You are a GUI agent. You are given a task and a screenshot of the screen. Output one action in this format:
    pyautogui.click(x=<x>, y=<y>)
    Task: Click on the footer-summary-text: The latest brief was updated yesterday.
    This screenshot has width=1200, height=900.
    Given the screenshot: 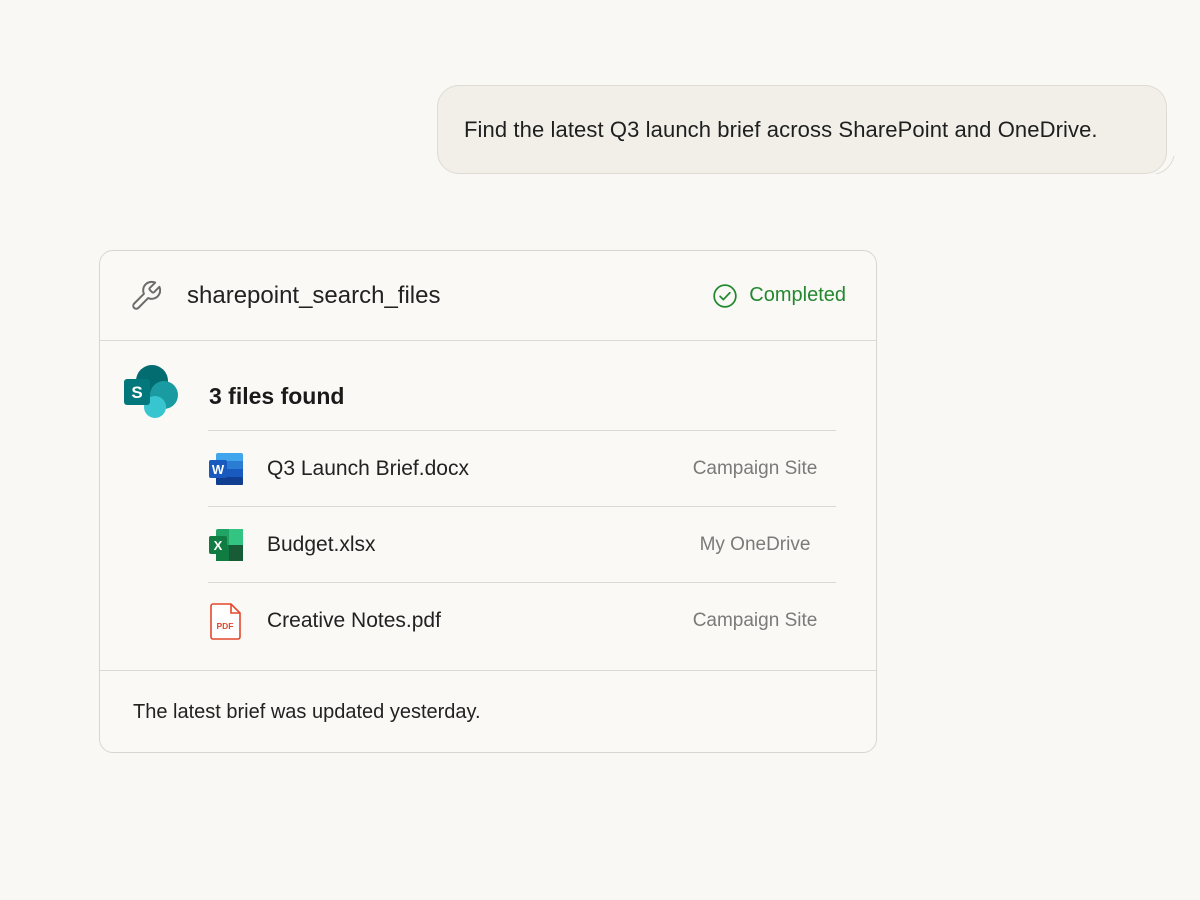 What is the action you would take?
    pyautogui.click(x=307, y=711)
    